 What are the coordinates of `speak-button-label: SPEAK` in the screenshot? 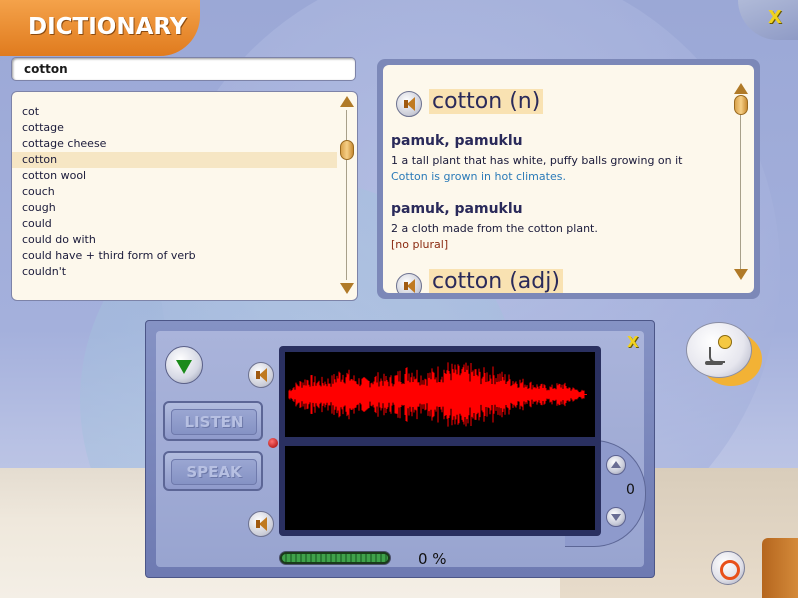 It's located at (214, 472).